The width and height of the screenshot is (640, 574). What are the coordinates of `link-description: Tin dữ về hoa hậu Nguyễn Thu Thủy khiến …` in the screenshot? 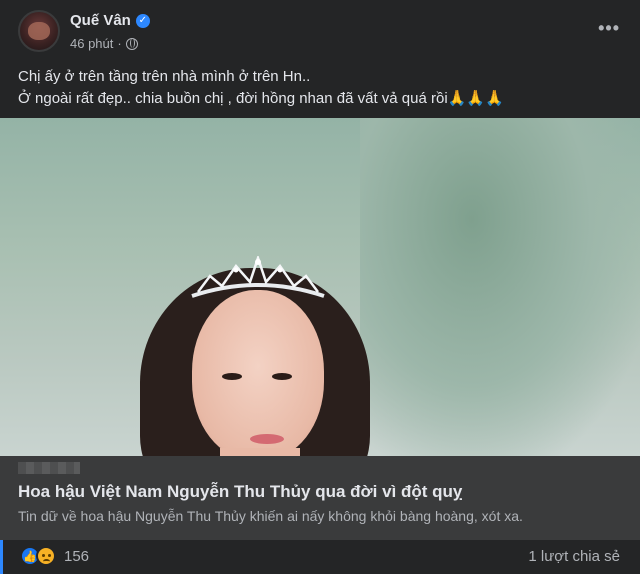 It's located at (270, 516).